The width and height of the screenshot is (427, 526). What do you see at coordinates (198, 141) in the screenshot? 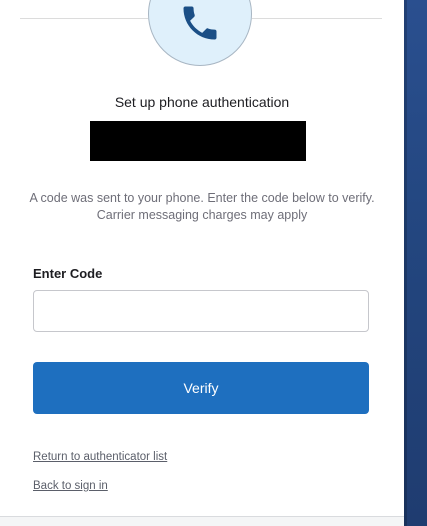
I see `redacted-phone-number` at bounding box center [198, 141].